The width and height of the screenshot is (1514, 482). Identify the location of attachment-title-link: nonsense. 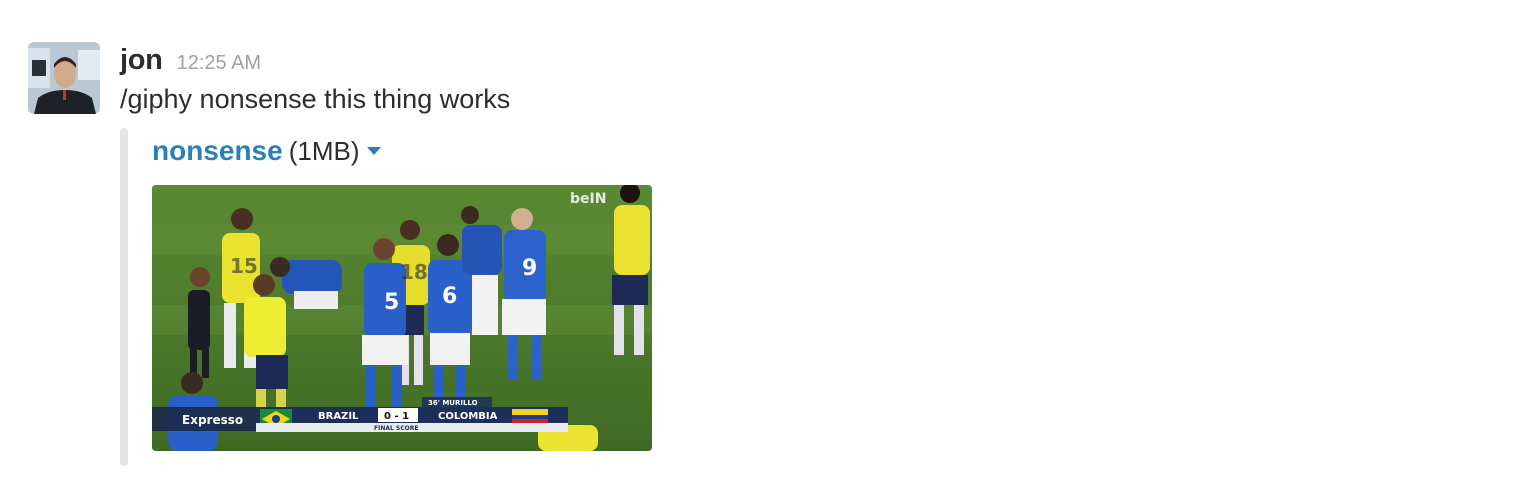
(217, 151).